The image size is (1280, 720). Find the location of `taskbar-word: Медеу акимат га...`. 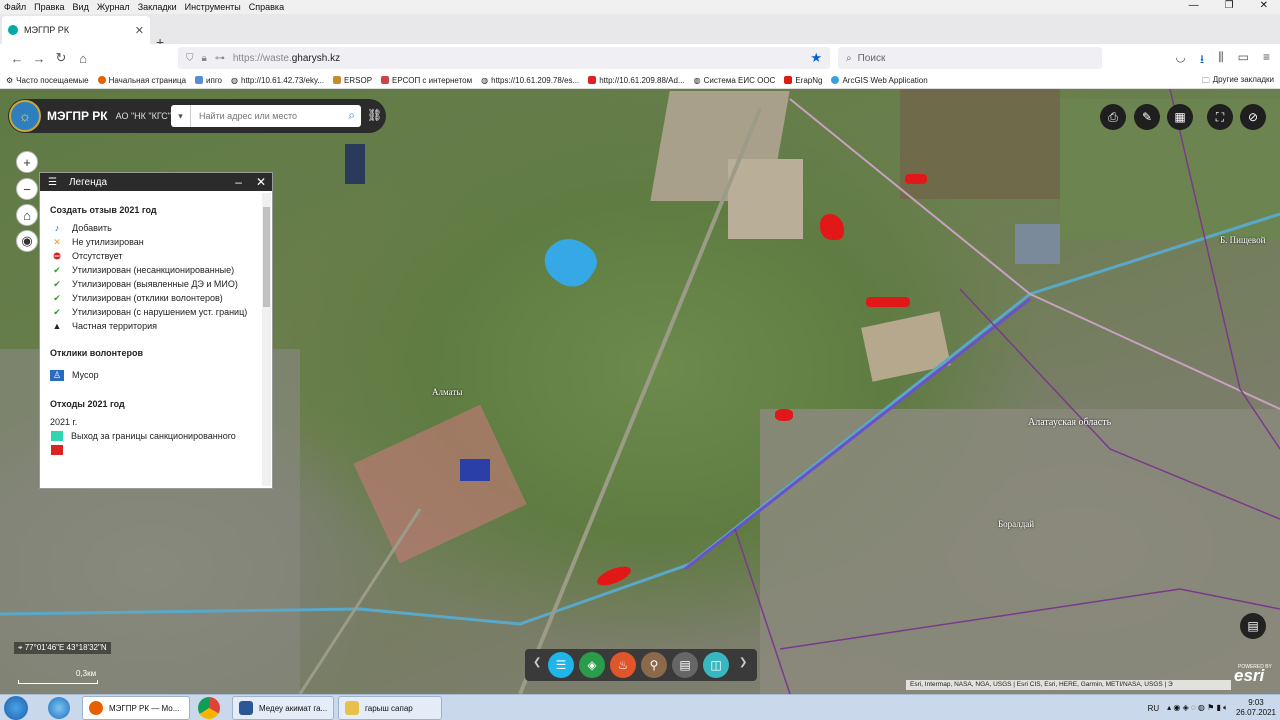

taskbar-word: Медеу акимат га... is located at coordinates (283, 708).